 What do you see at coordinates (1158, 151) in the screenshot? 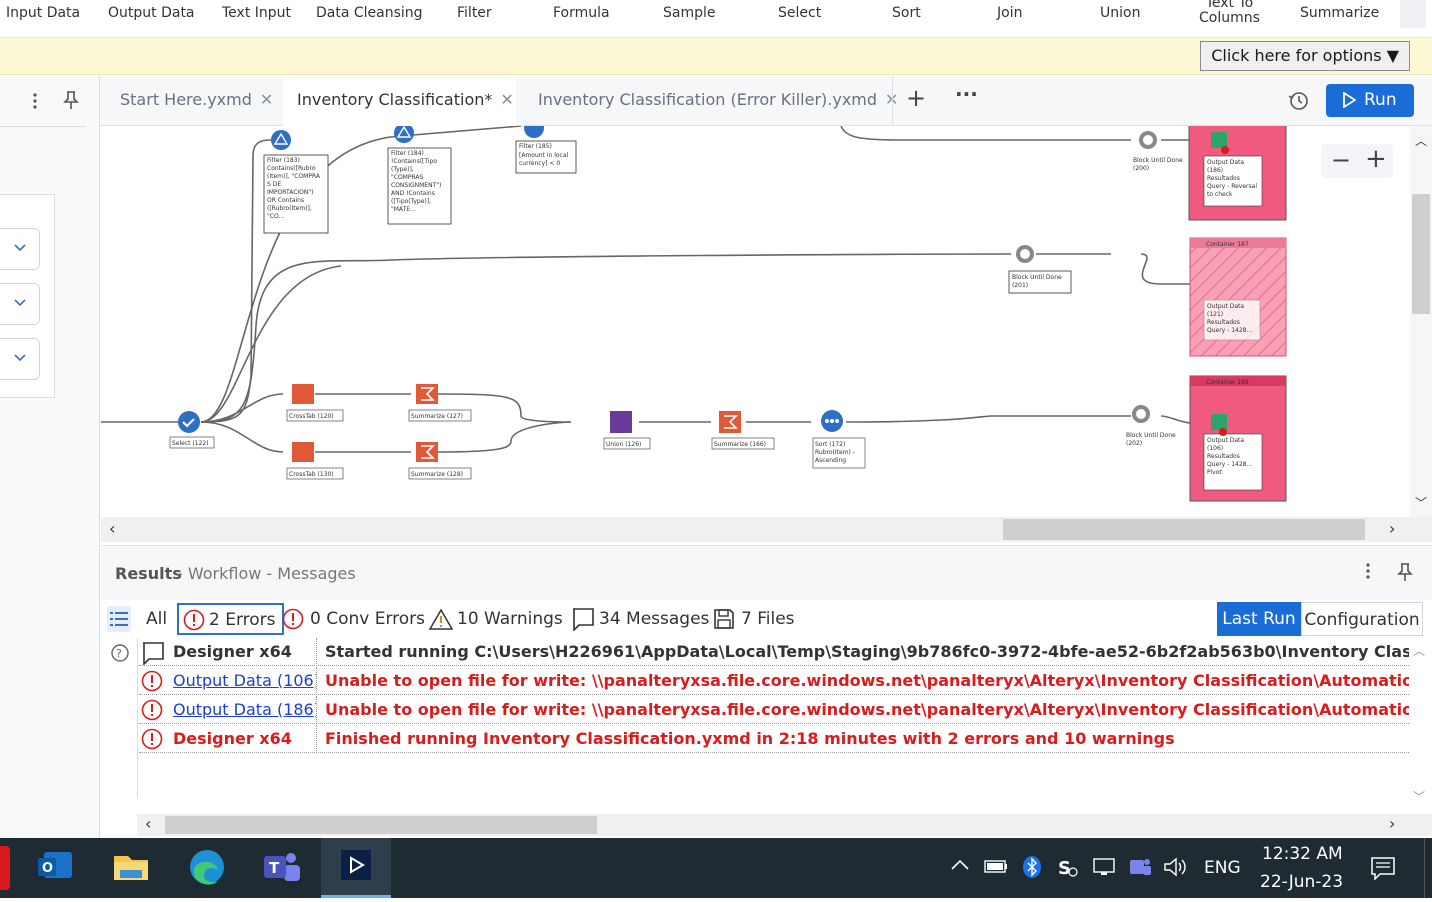
I see `block-until-done-200: Block Until Done (200)` at bounding box center [1158, 151].